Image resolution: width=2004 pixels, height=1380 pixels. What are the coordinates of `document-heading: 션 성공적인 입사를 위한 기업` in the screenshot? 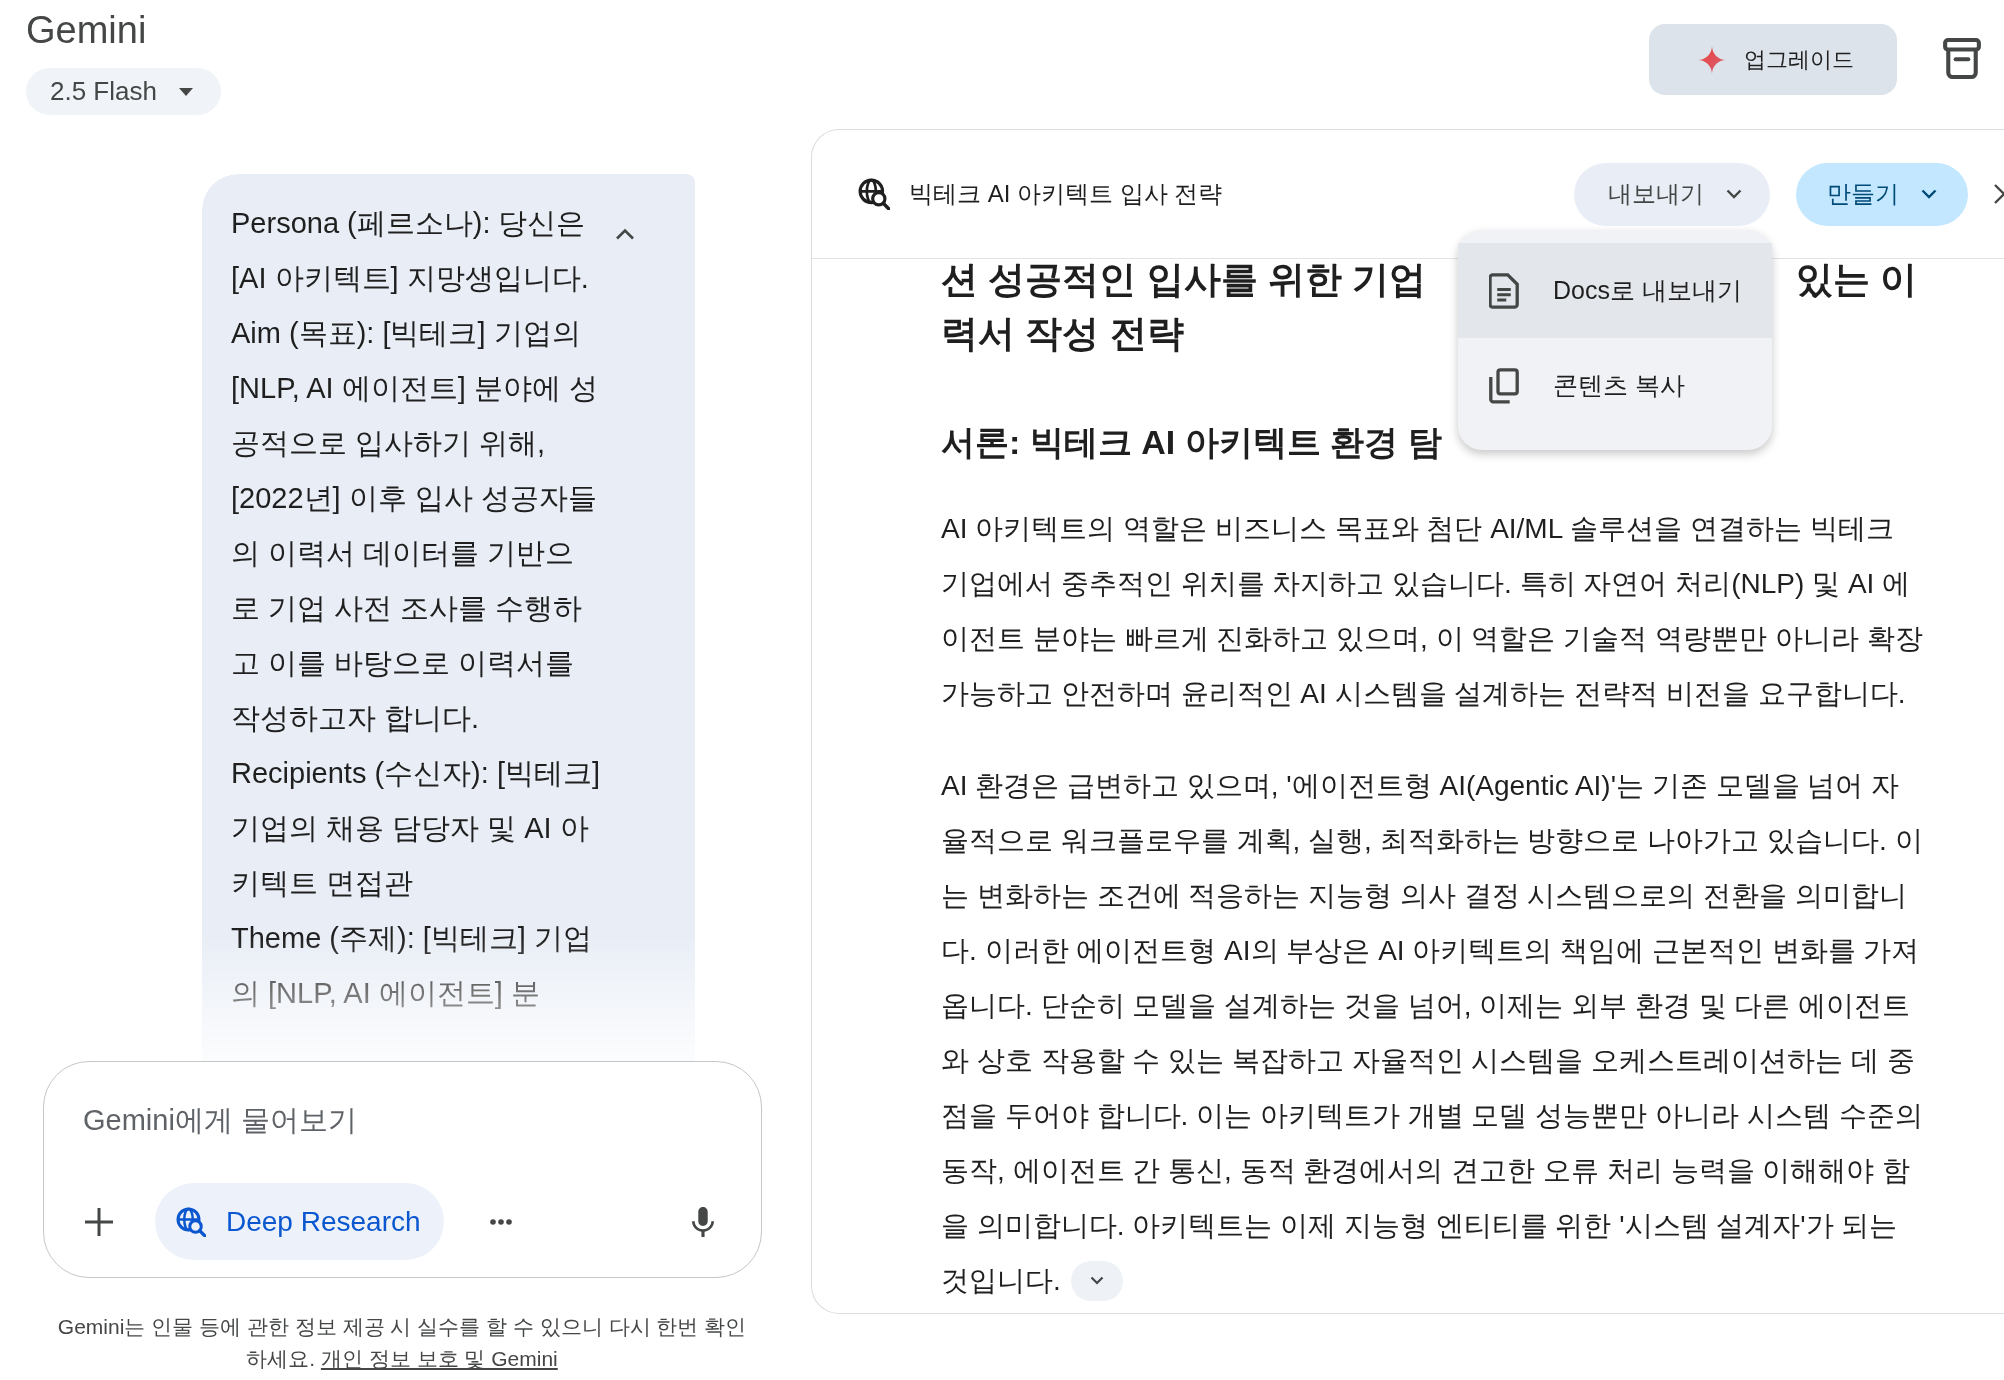 It's located at (1184, 280).